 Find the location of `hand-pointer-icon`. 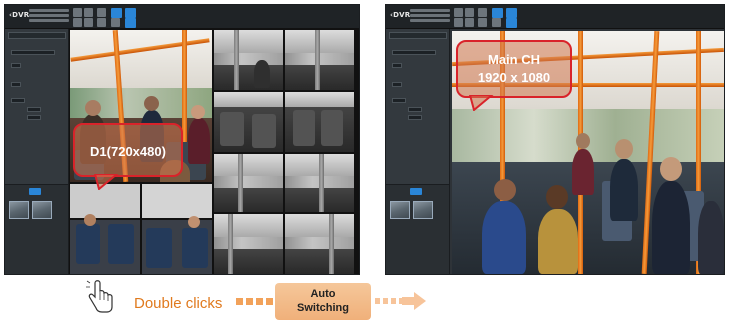

hand-pointer-icon is located at coordinates (99, 296).